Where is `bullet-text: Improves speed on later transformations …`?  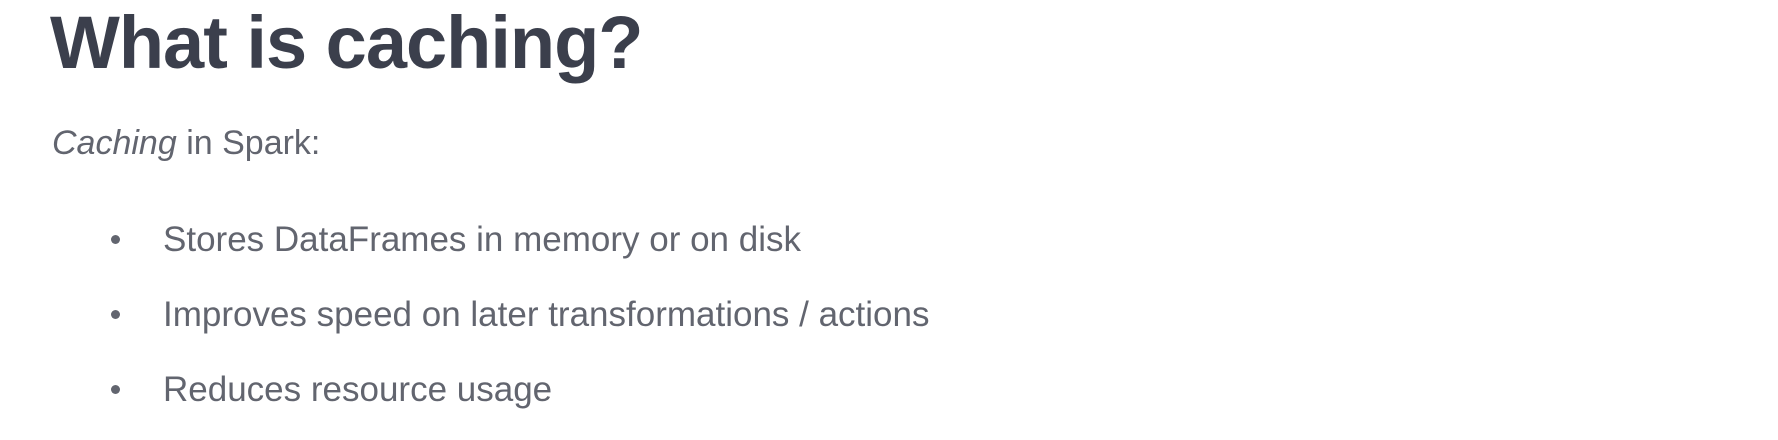
bullet-text: Improves speed on later transformations … is located at coordinates (546, 314).